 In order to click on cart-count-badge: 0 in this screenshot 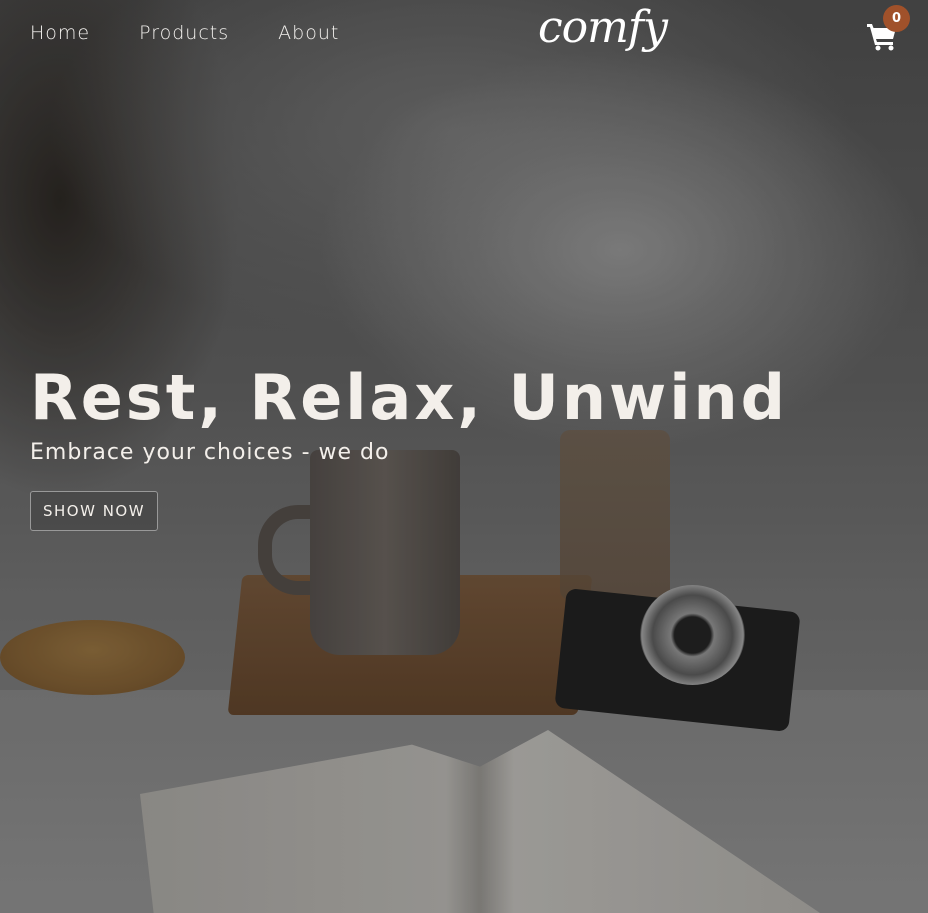, I will do `click(896, 18)`.